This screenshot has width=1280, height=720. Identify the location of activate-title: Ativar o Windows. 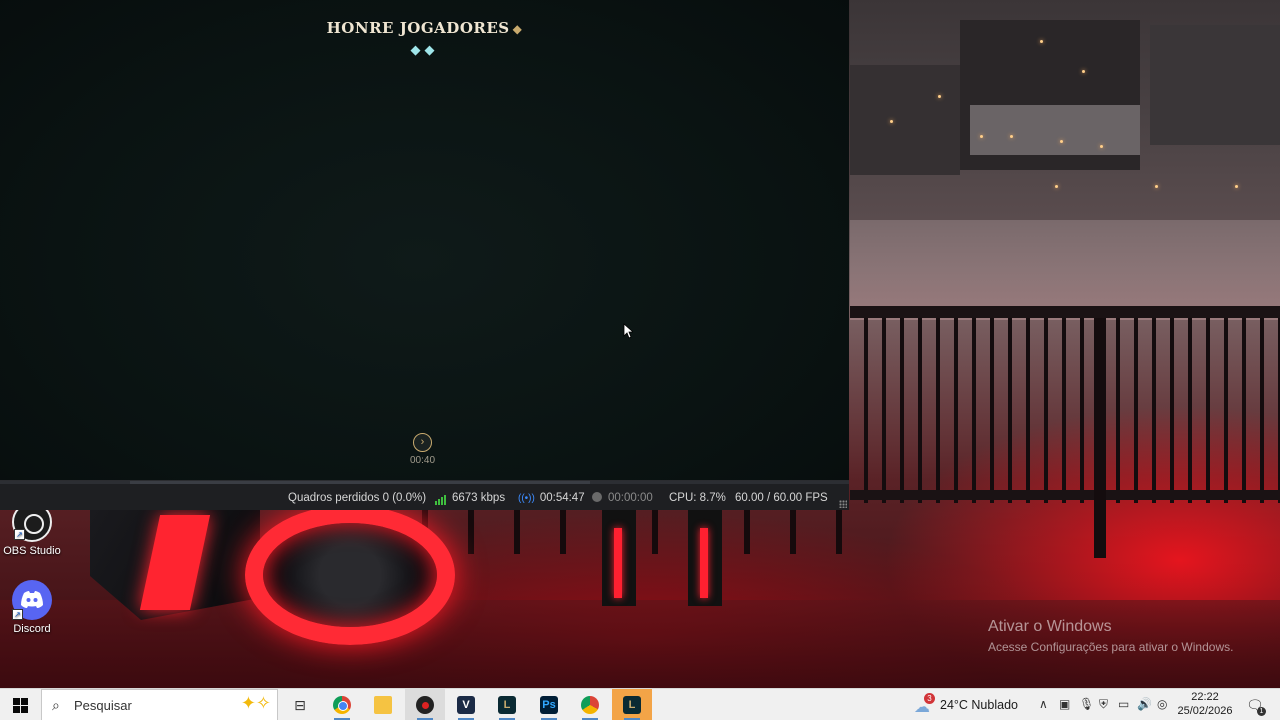
(1050, 626).